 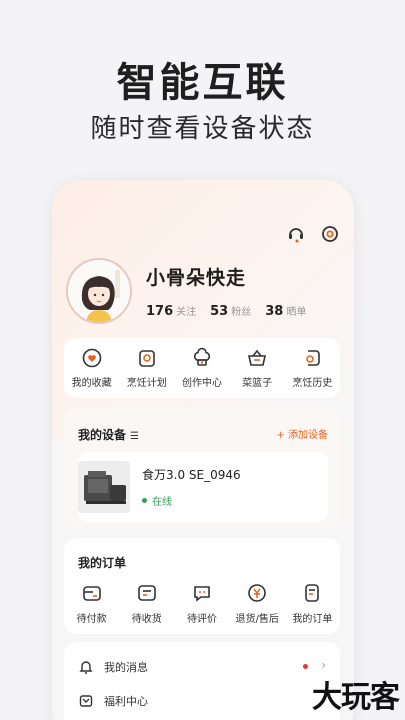 I want to click on quick-label: 烹饪计划, so click(x=146, y=383).